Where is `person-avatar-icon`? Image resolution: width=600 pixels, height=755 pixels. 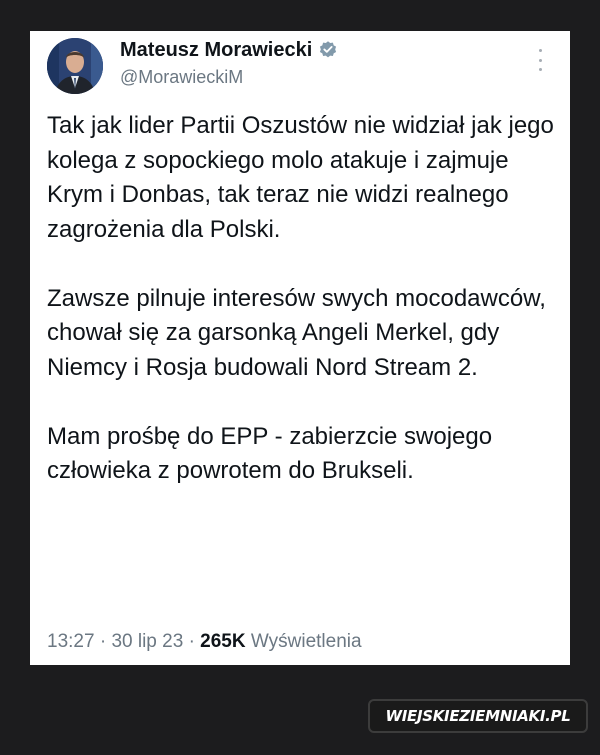 person-avatar-icon is located at coordinates (75, 66).